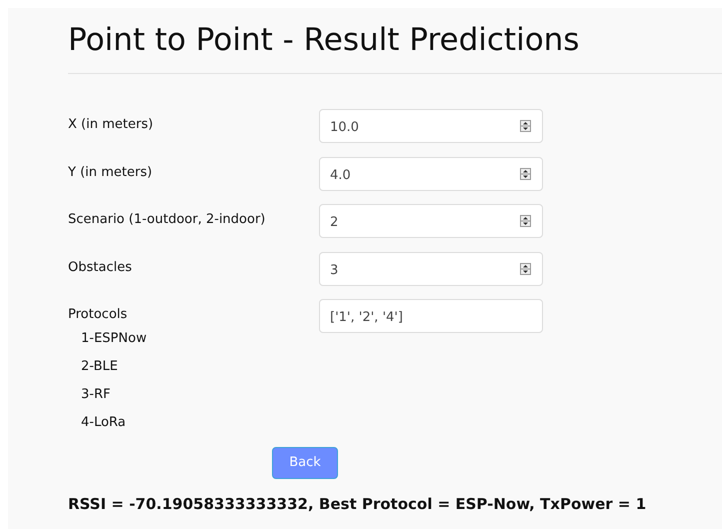 Image resolution: width=722 pixels, height=529 pixels. What do you see at coordinates (100, 267) in the screenshot?
I see `field-label: Obstacles` at bounding box center [100, 267].